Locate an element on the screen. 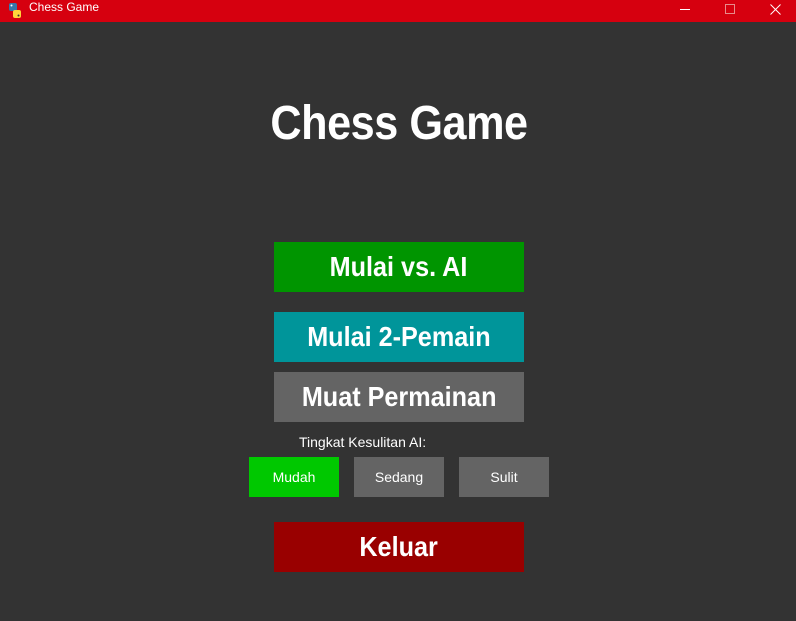 Image resolution: width=796 pixels, height=621 pixels. start-two-player-button: Mulai 2-Pemain is located at coordinates (399, 337).